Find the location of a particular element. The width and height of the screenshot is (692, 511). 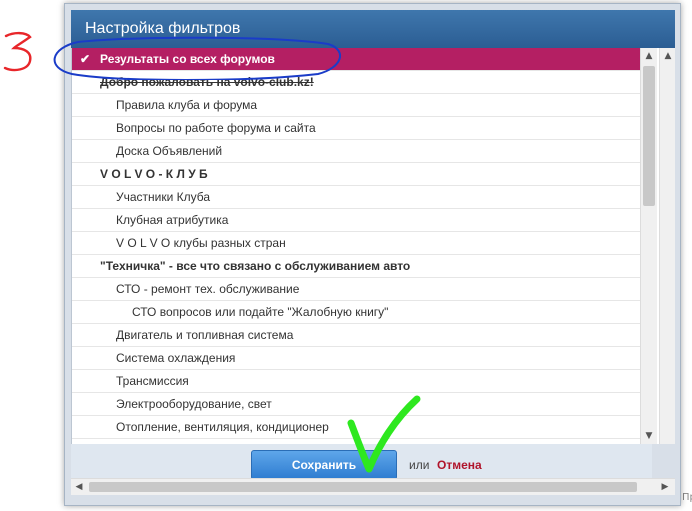

forum-list-item: Отопление, вентиляция, кондиционер is located at coordinates (356, 427).